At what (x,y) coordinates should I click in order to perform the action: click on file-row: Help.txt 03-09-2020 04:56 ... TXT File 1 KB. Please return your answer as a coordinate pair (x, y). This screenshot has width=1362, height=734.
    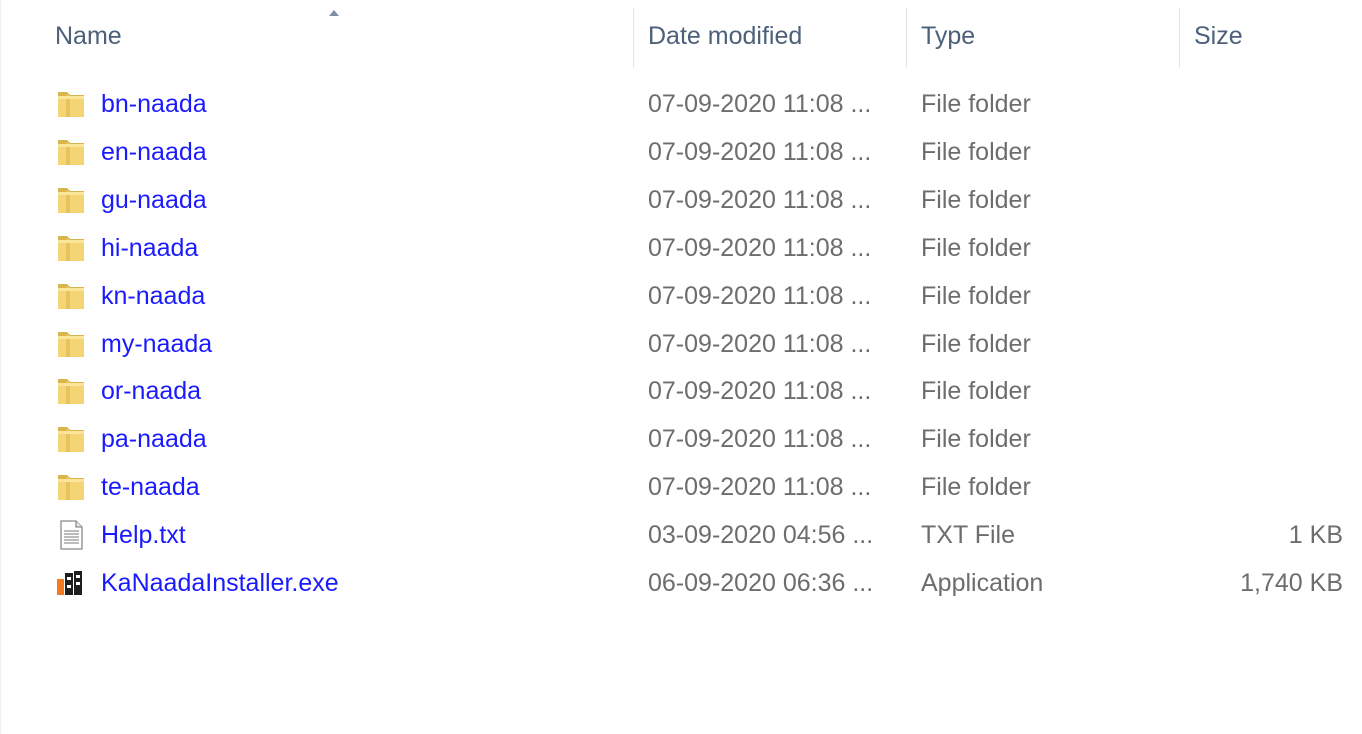
    Looking at the image, I should click on (681, 535).